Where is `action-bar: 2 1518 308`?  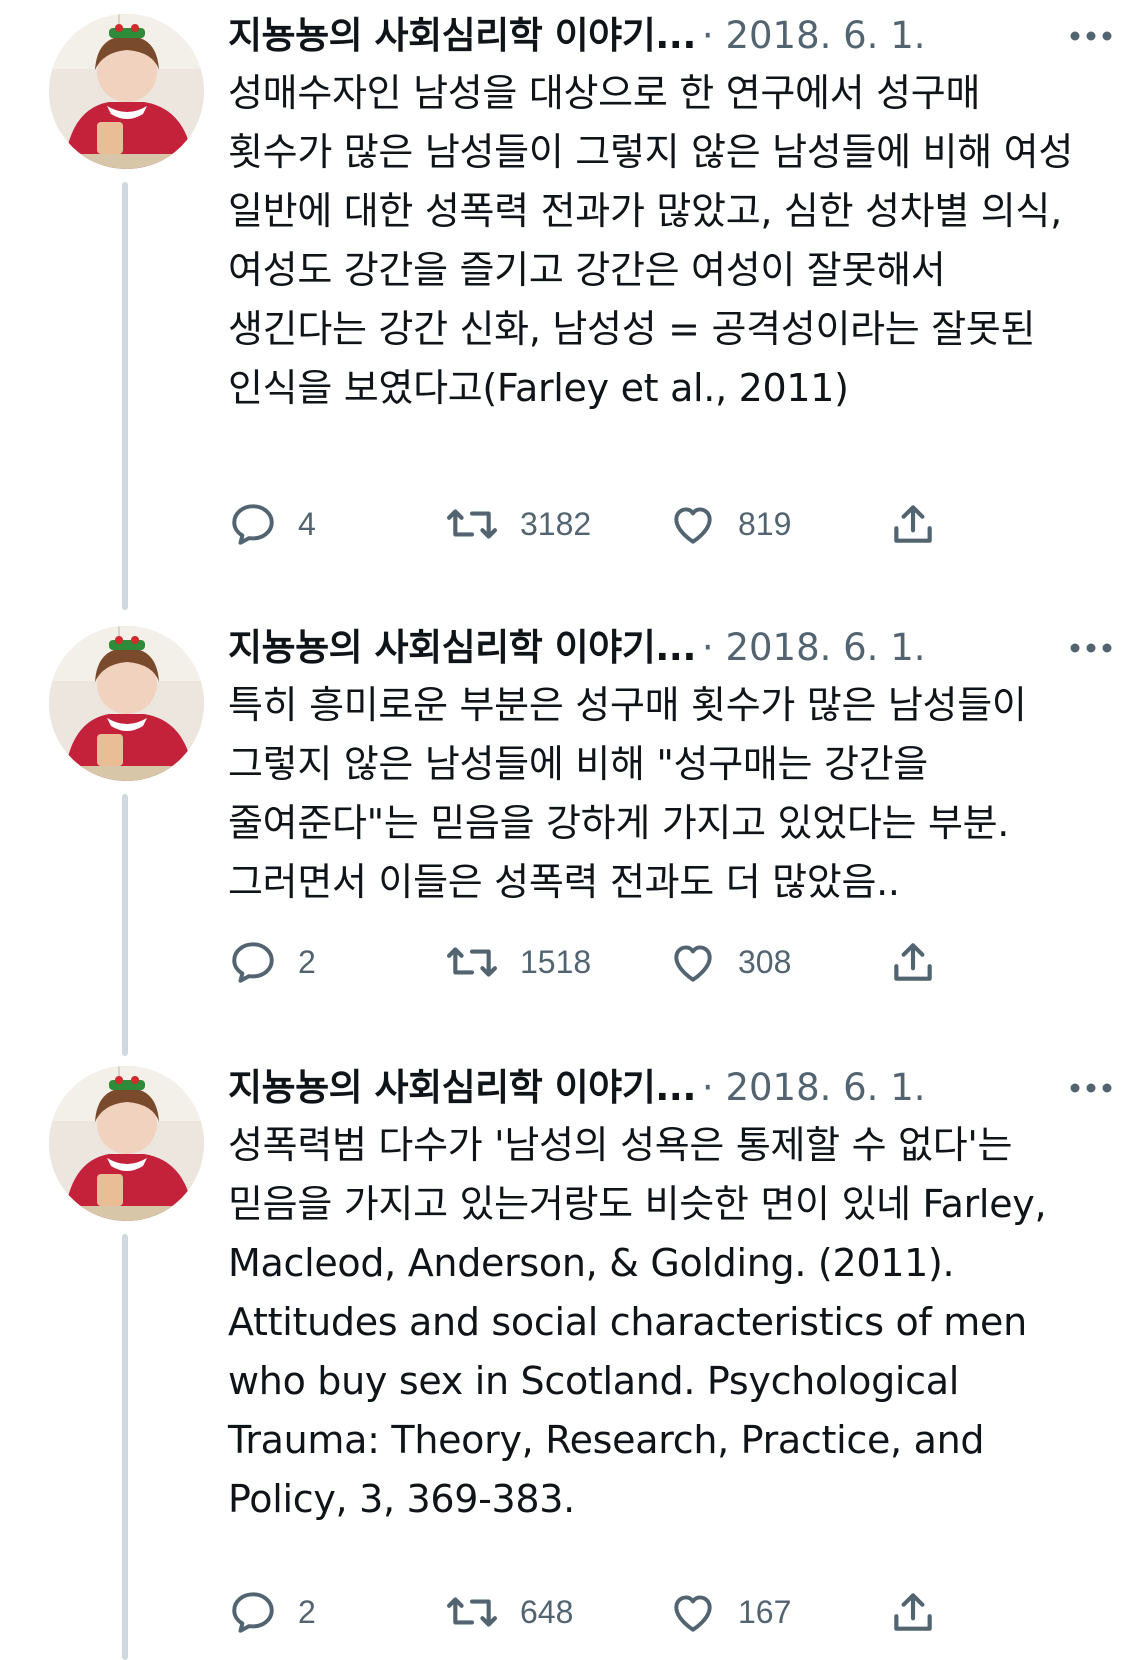 action-bar: 2 1518 308 is located at coordinates (588, 962).